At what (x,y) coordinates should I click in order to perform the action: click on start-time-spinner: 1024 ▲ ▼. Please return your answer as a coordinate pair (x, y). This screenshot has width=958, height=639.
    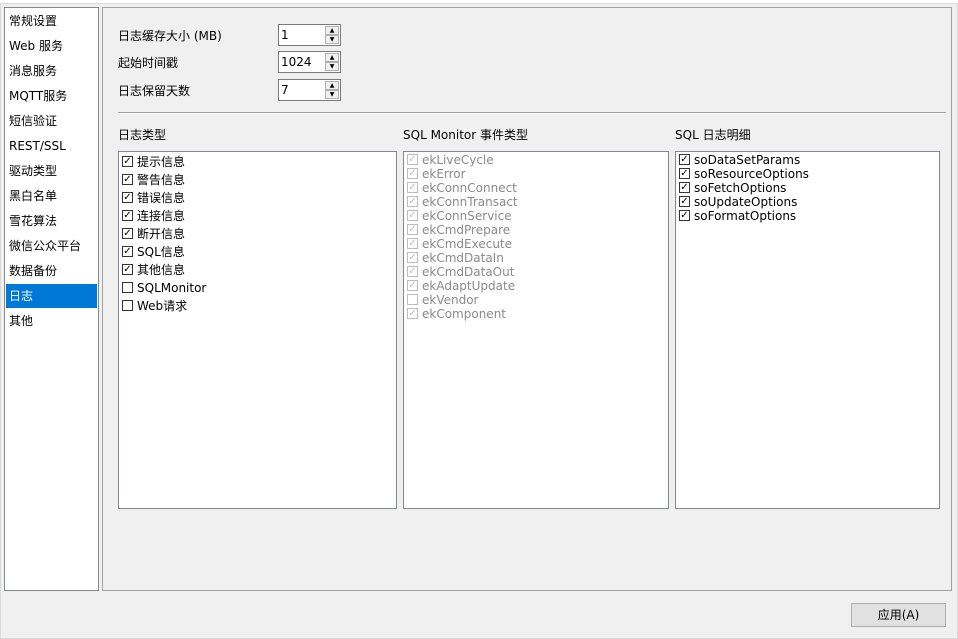
    Looking at the image, I should click on (309, 62).